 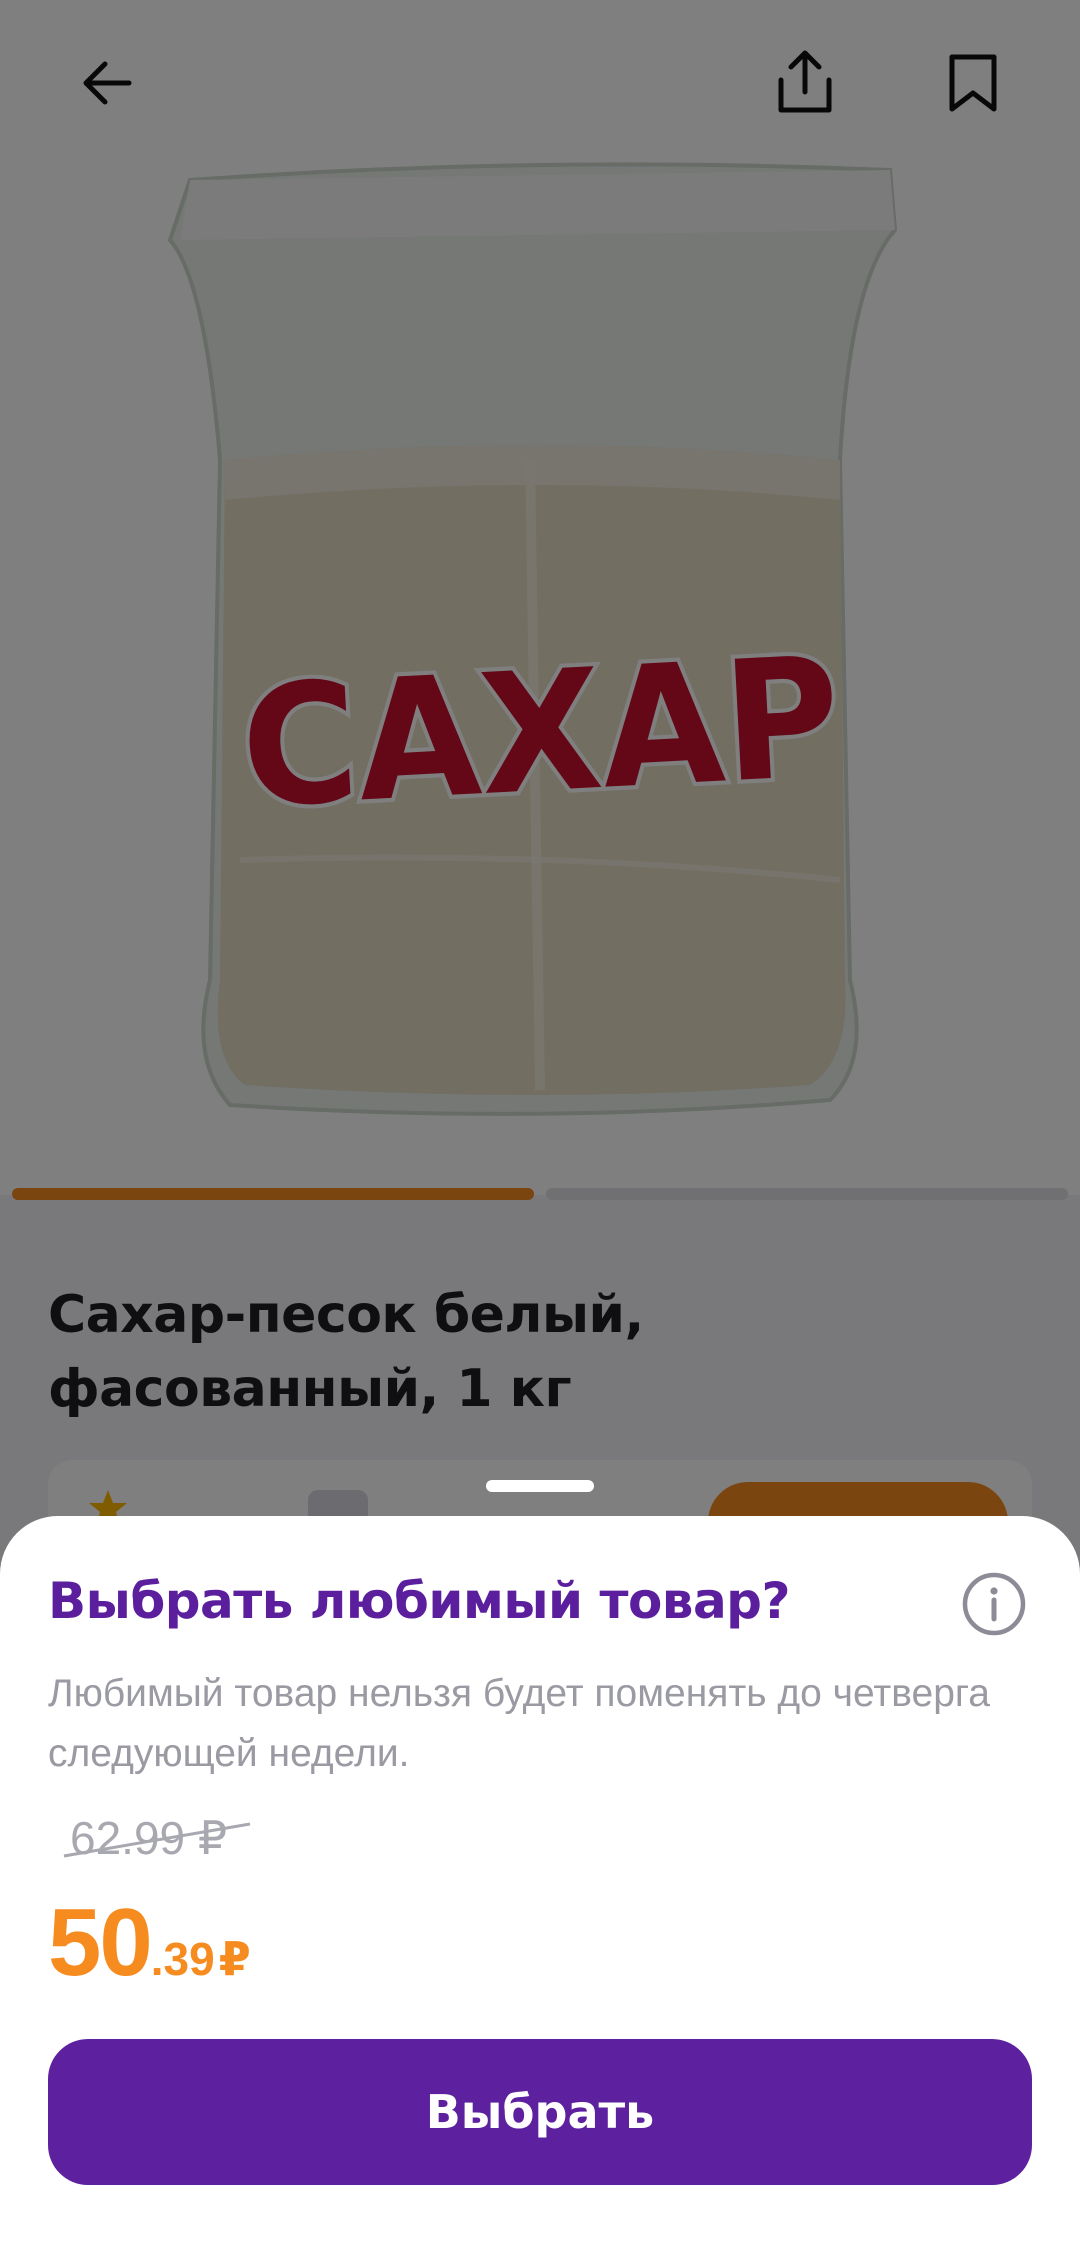 What do you see at coordinates (234, 1959) in the screenshot?
I see `new-price-currency: ₽` at bounding box center [234, 1959].